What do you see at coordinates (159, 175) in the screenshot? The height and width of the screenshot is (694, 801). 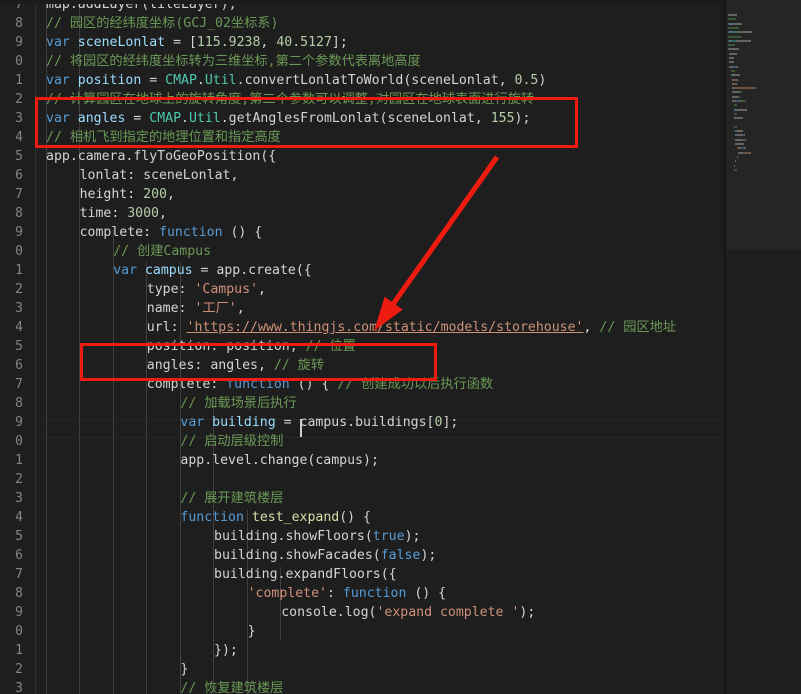 I see `code-line: lonlat: sceneLonlat,` at bounding box center [159, 175].